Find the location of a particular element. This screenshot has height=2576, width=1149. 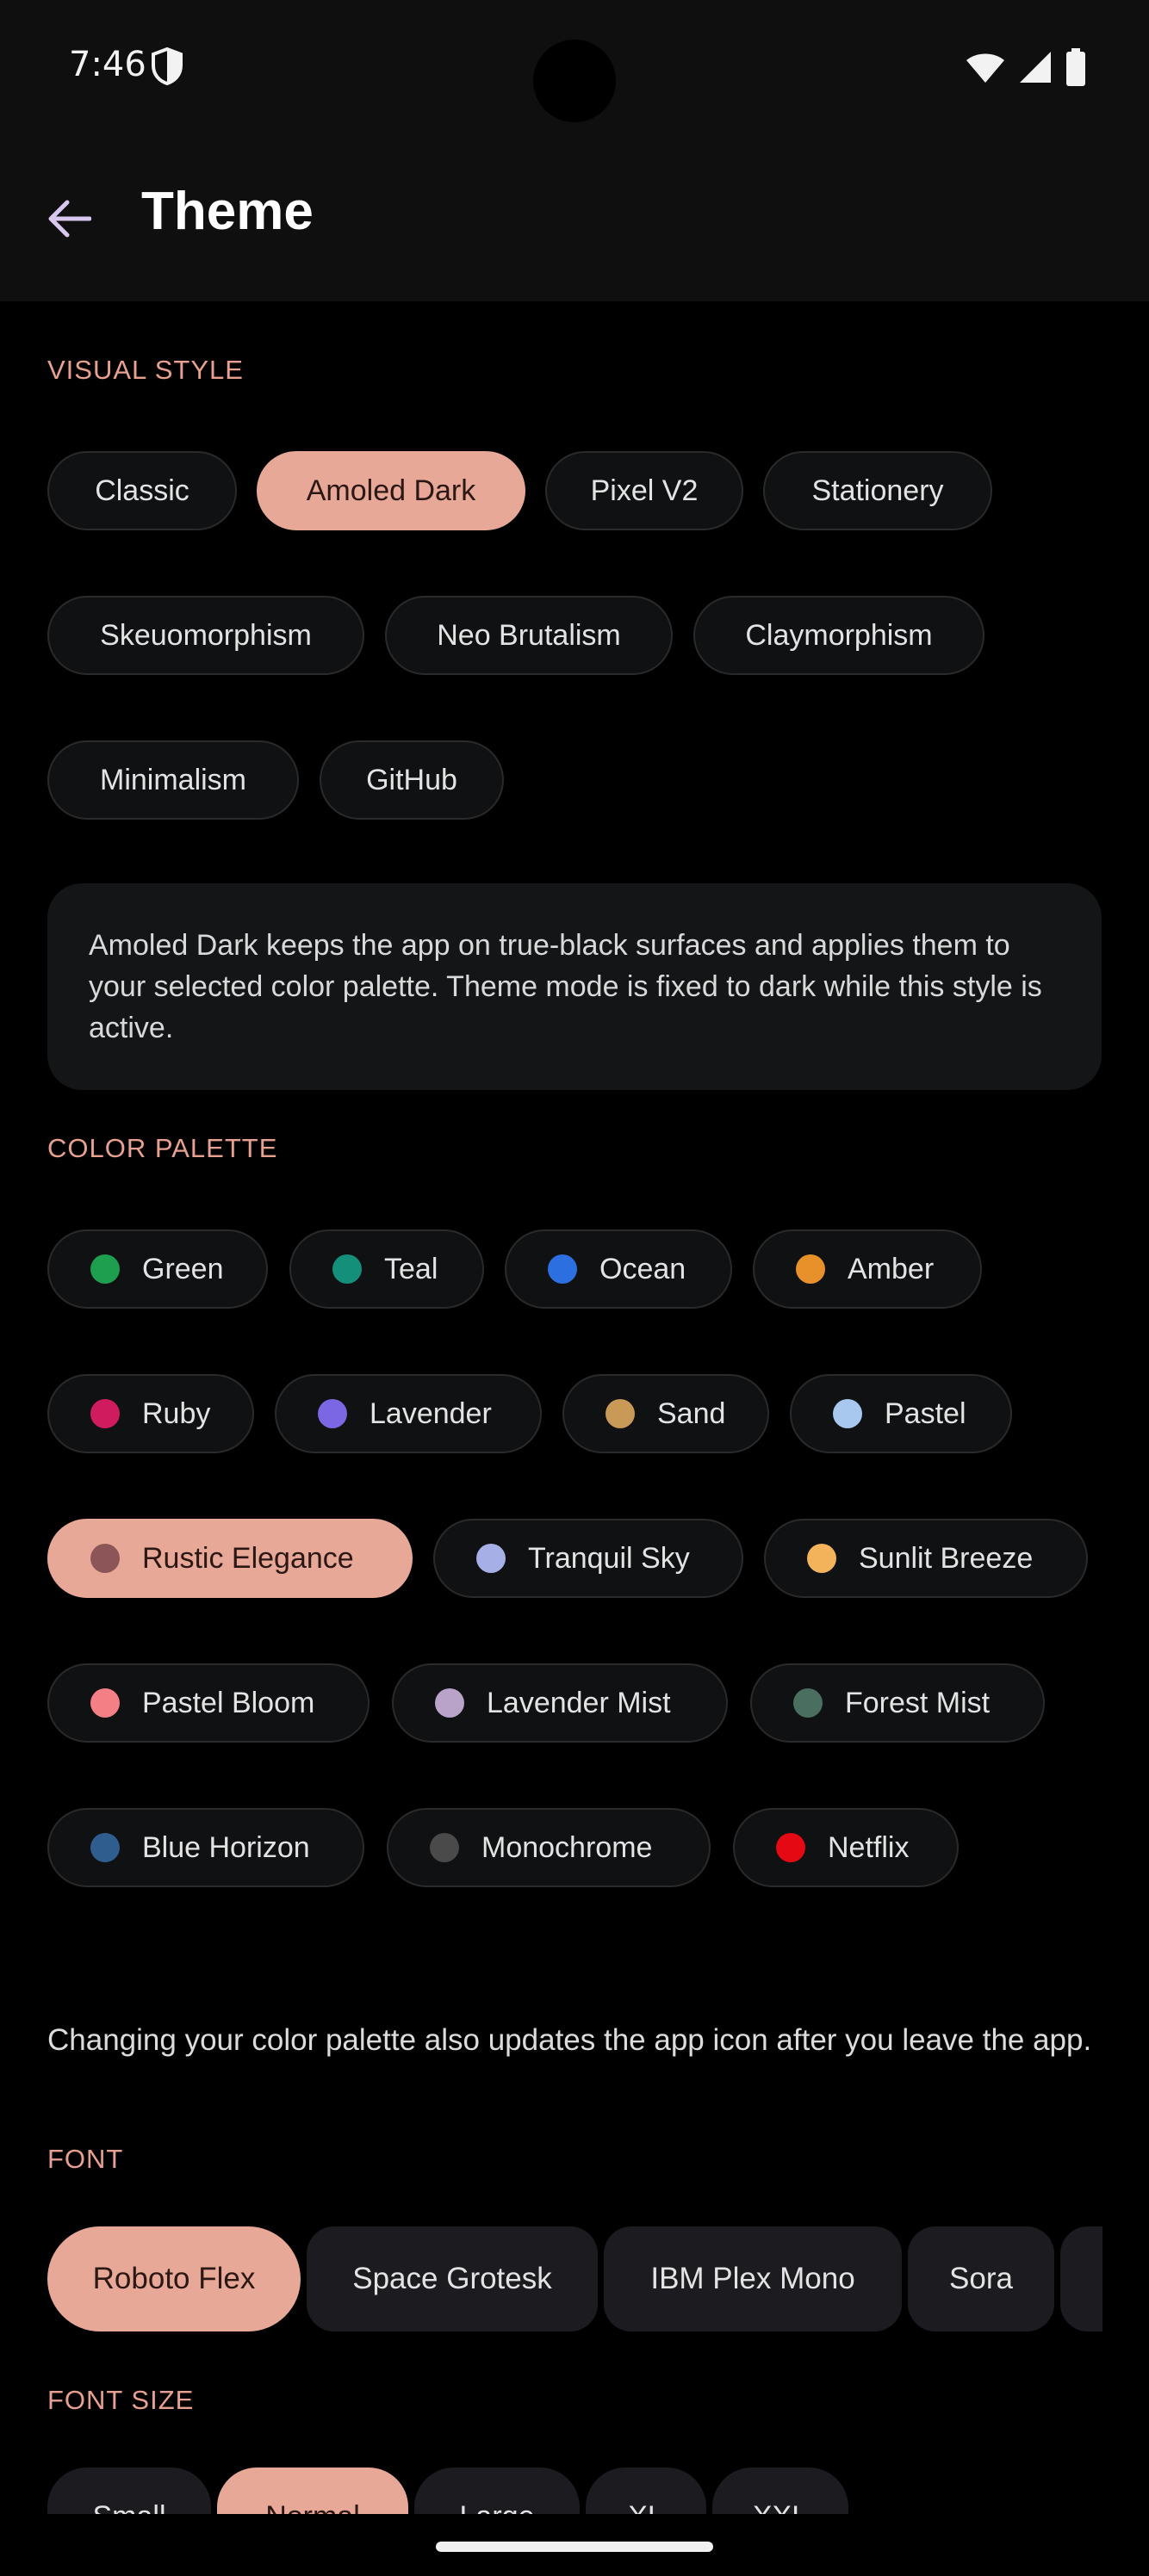

palette-chip-blue-horizon: Blue Horizon is located at coordinates (205, 1848).